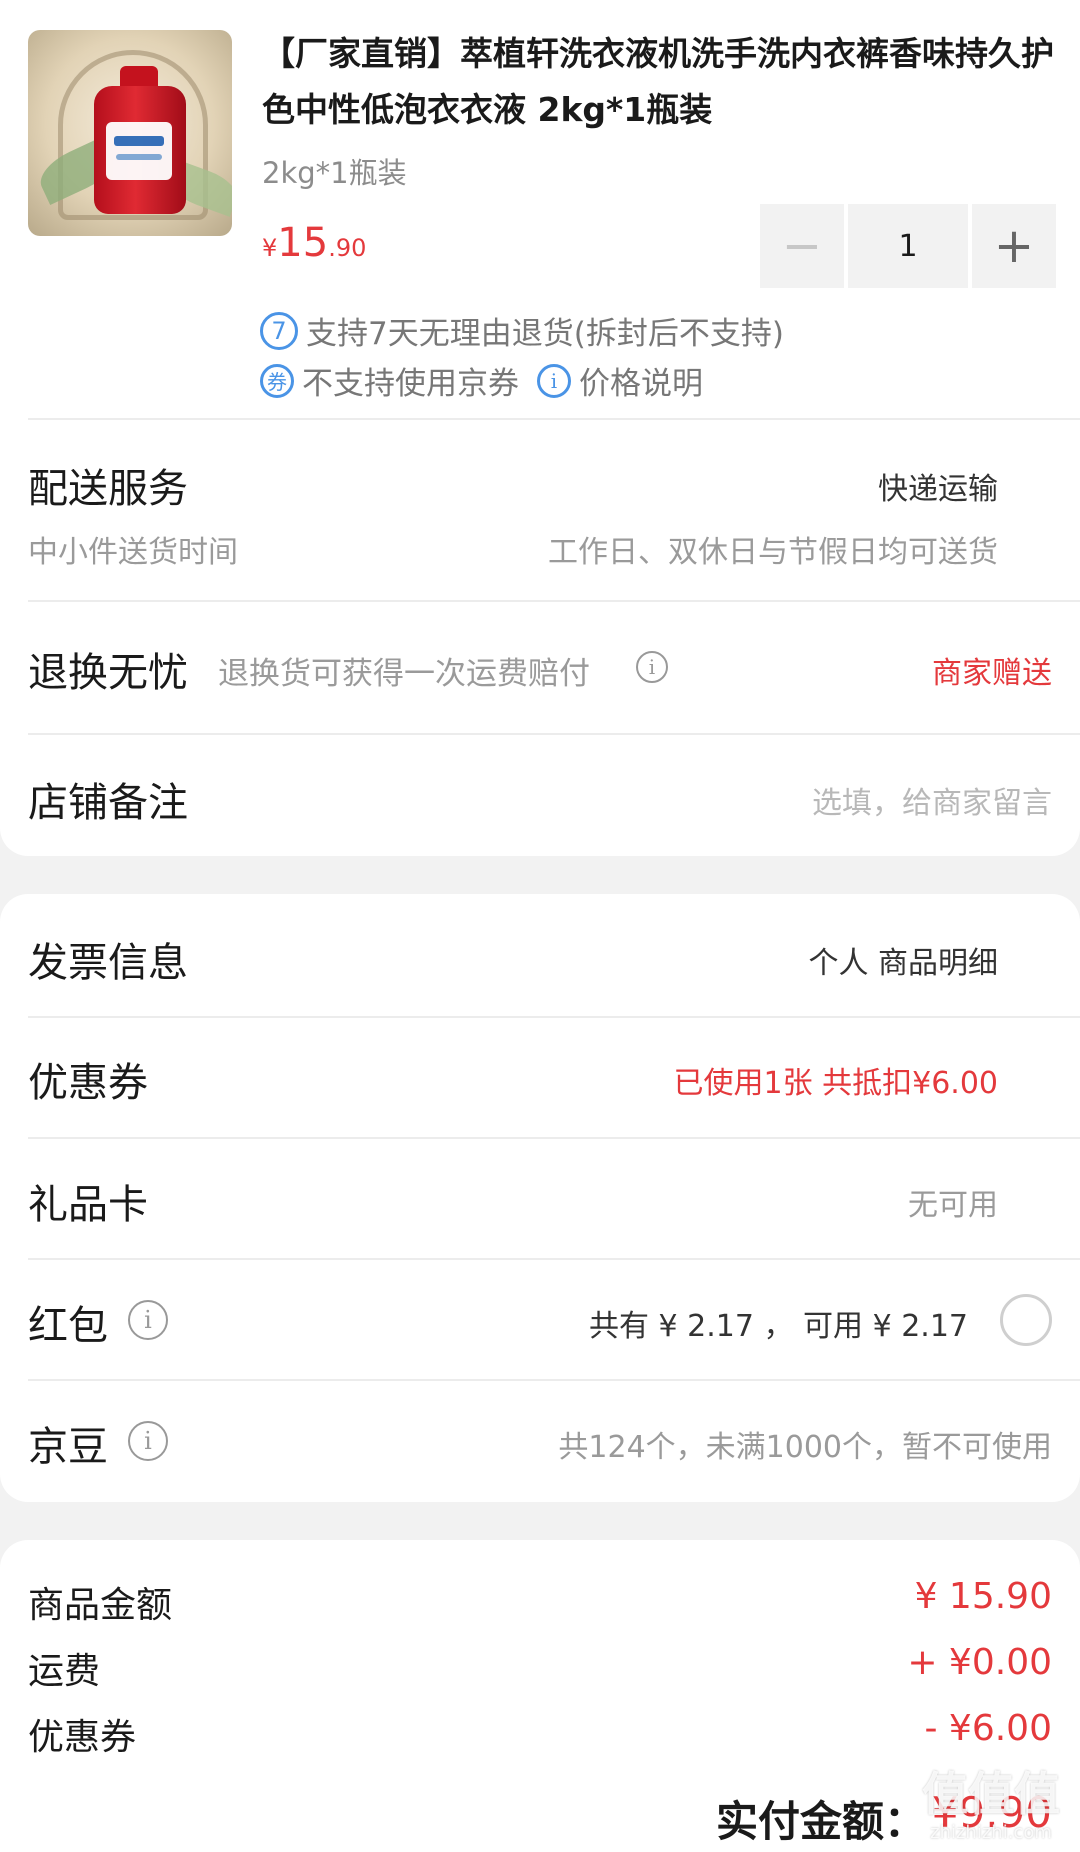 The height and width of the screenshot is (1852, 1080). I want to click on jingdou-value: 共124个，未满1000个，暂不可使用, so click(805, 1447).